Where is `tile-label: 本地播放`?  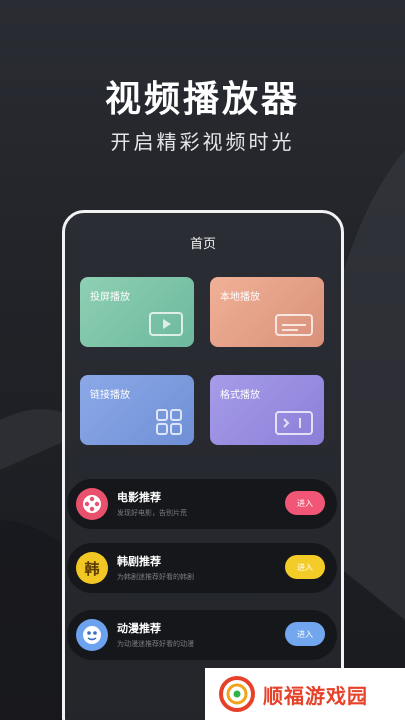
tile-label: 本地播放 is located at coordinates (240, 297).